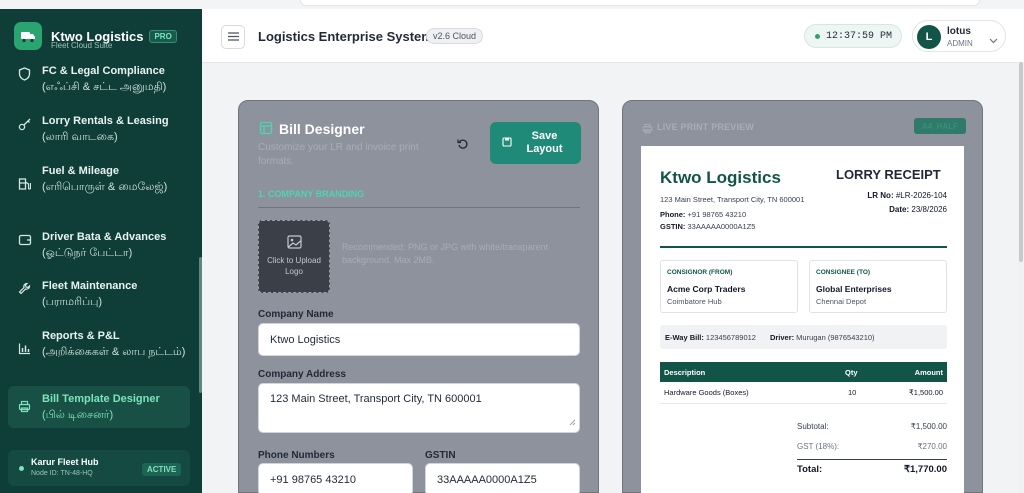  Describe the element at coordinates (27, 296) in the screenshot. I see `wrench-icon` at that location.